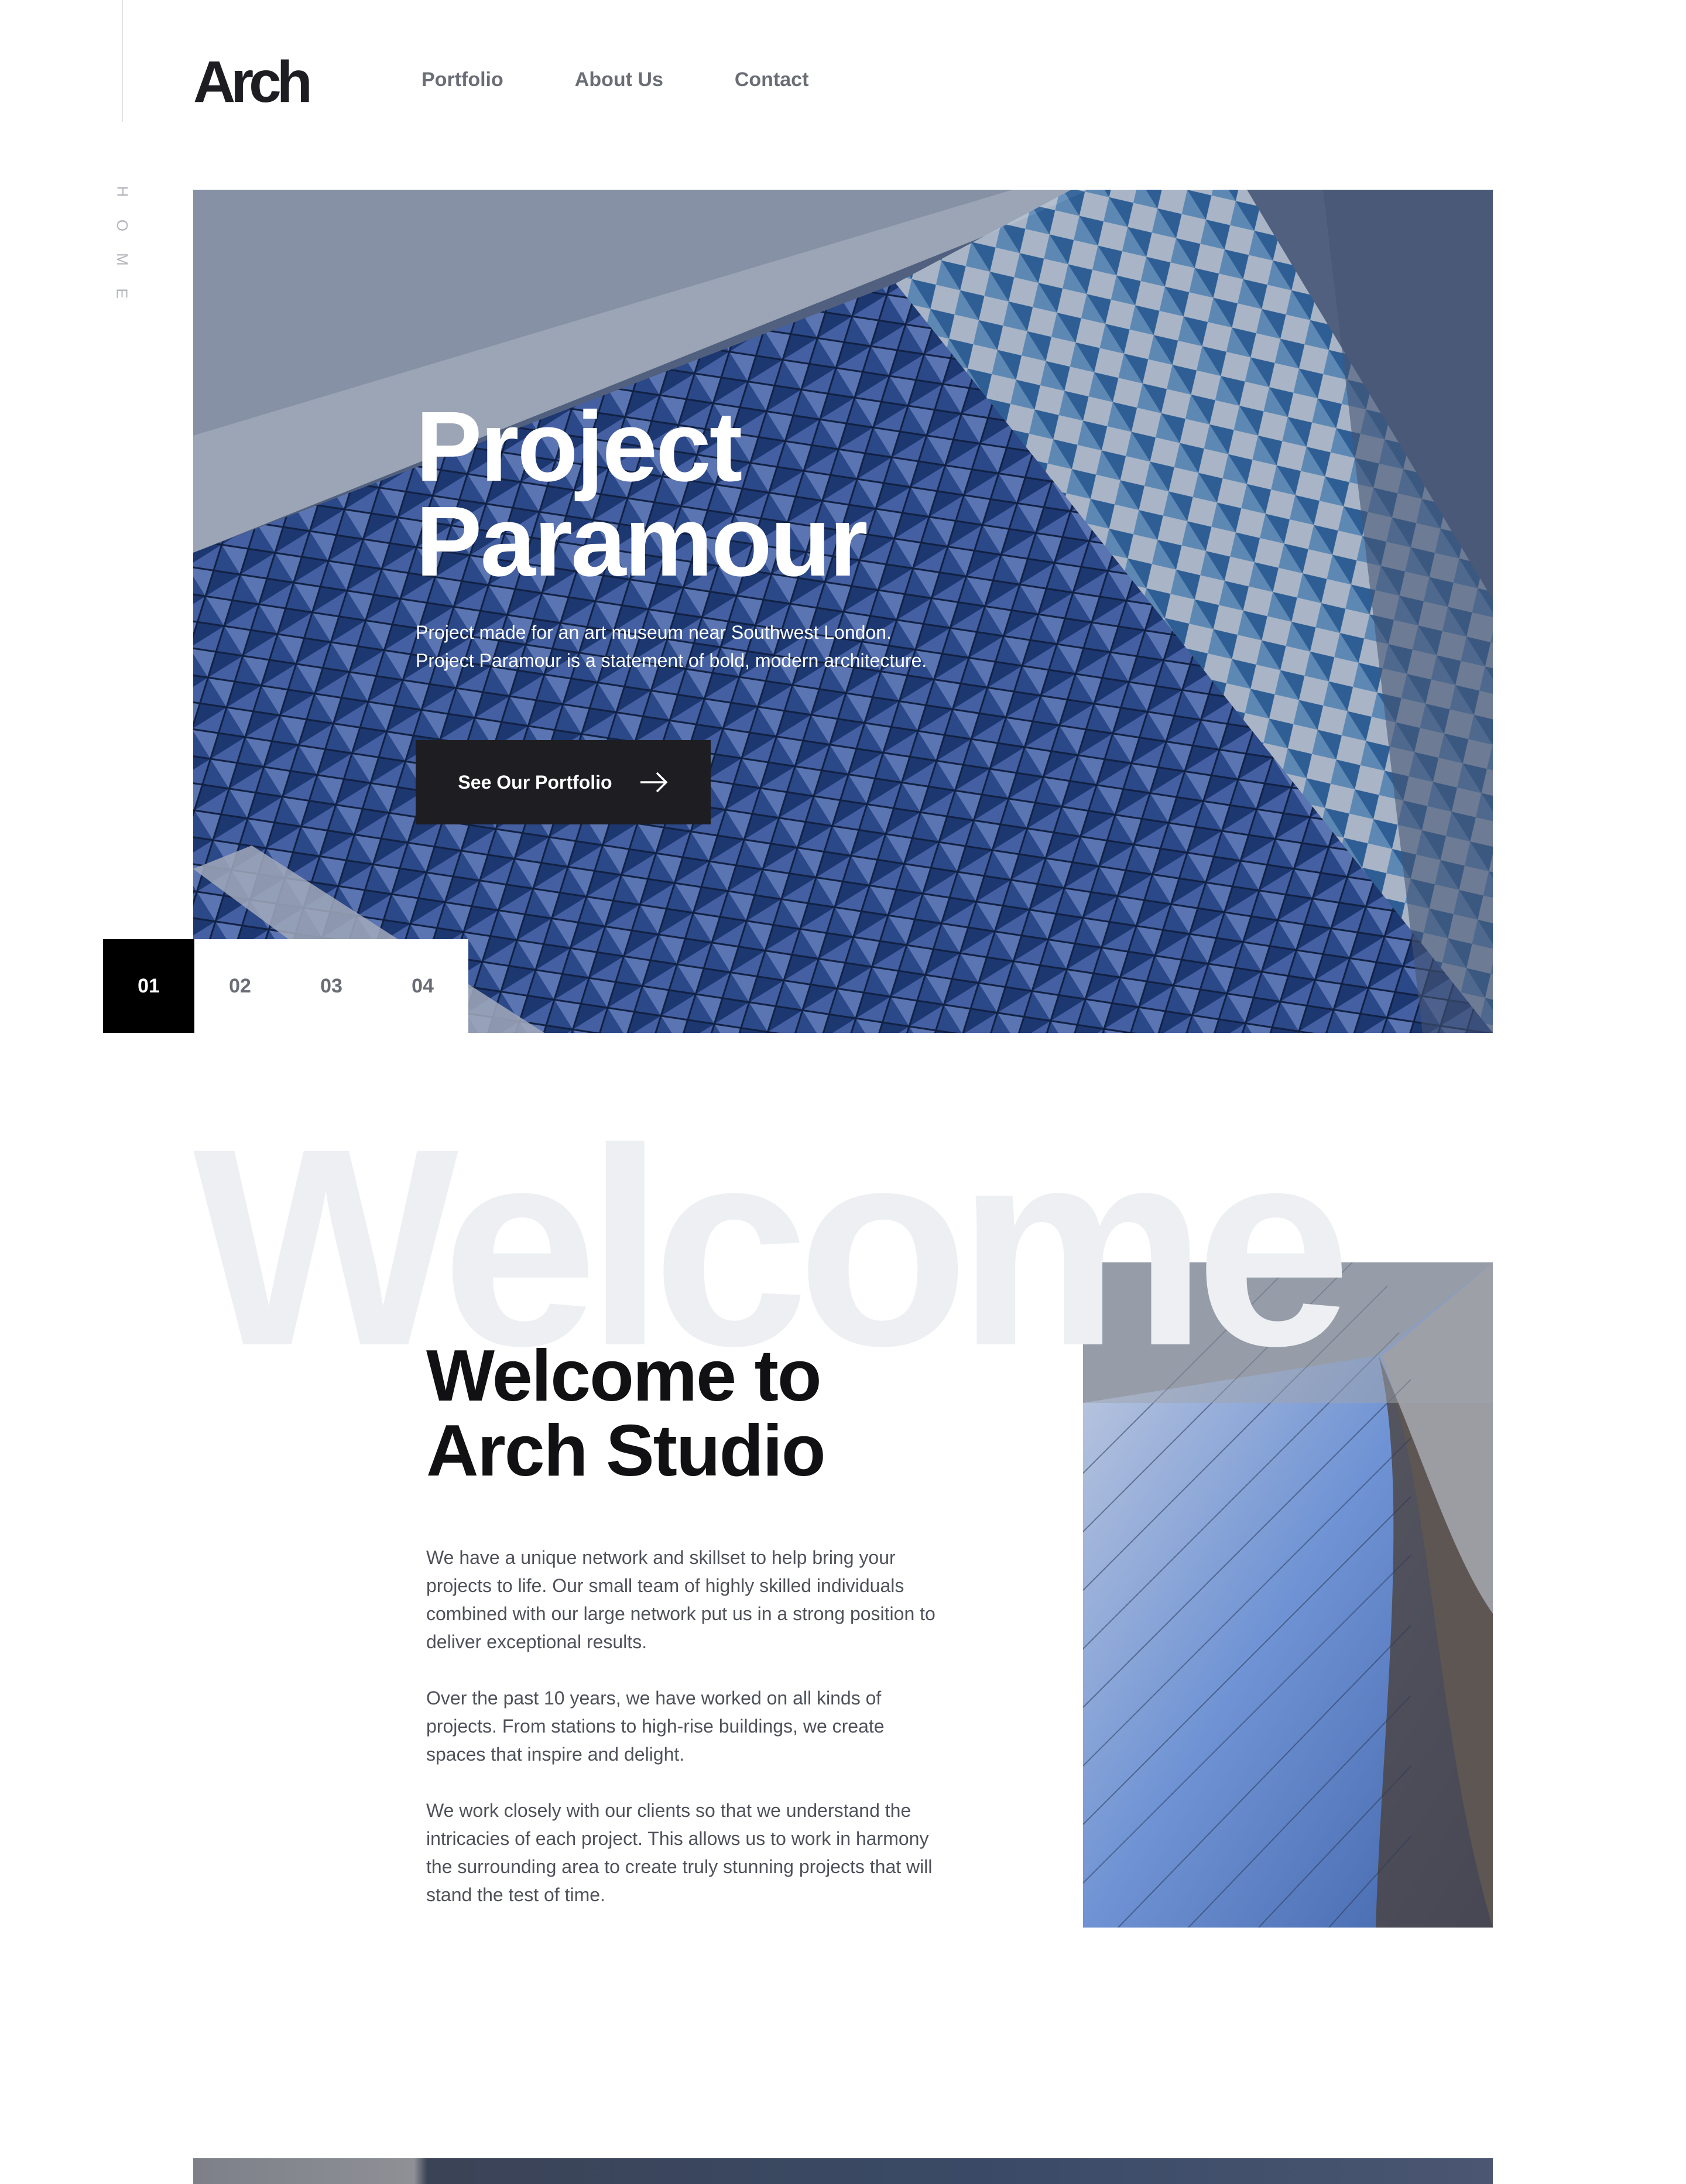 The width and height of the screenshot is (1686, 2184). I want to click on featured-section-image, so click(843, 2171).